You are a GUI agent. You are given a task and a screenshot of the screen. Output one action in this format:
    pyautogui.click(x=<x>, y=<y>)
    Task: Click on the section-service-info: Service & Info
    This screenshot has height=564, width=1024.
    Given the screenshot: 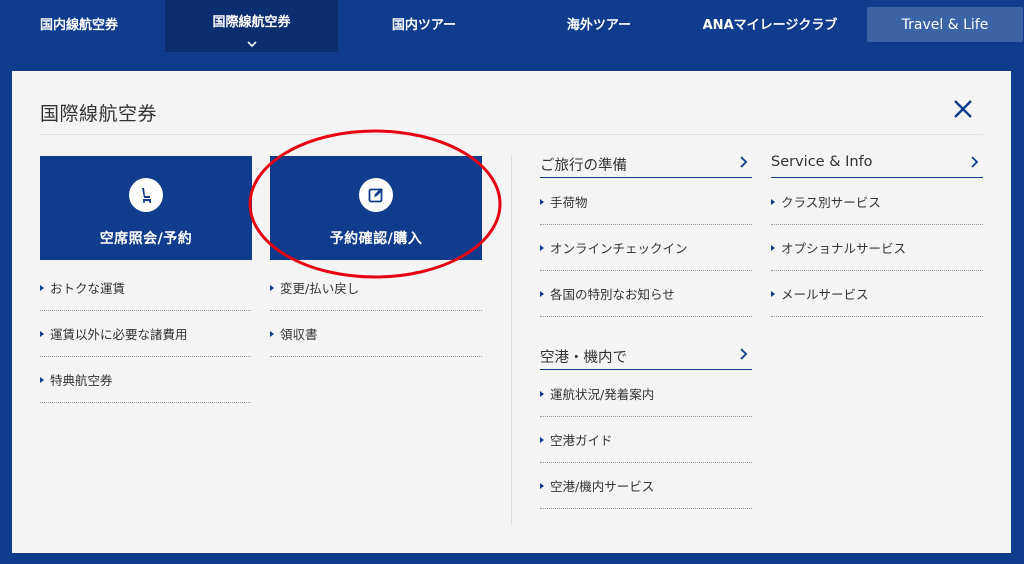 What is the action you would take?
    pyautogui.click(x=877, y=166)
    